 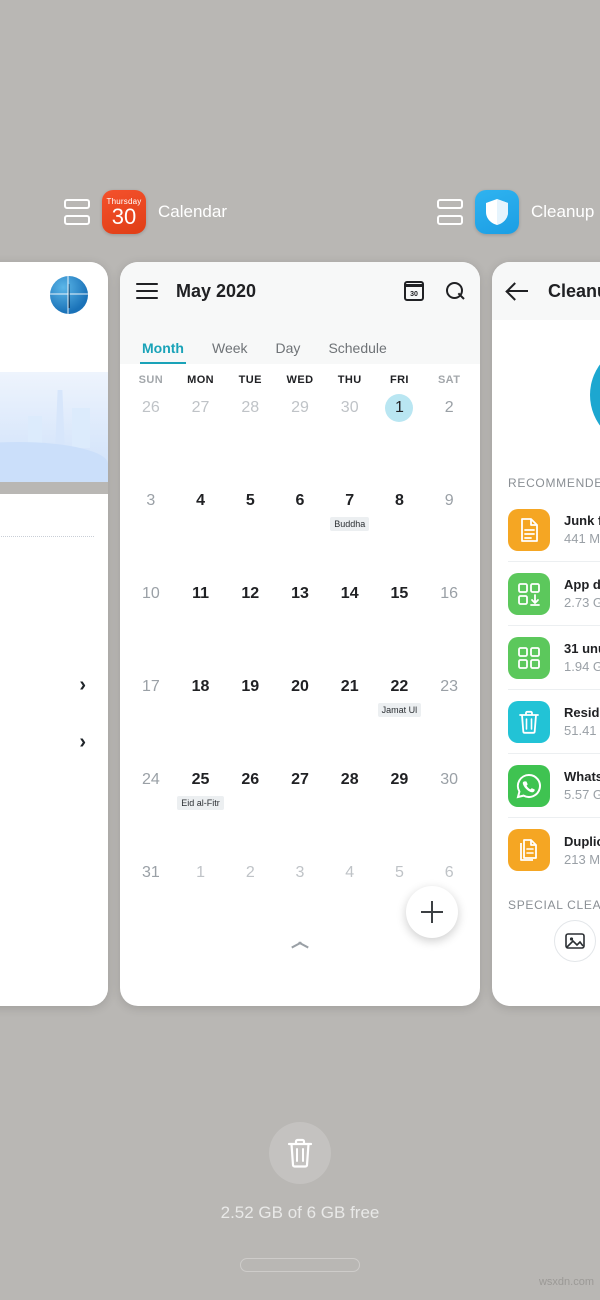 I want to click on calendar-day-cell: 31, so click(x=151, y=899).